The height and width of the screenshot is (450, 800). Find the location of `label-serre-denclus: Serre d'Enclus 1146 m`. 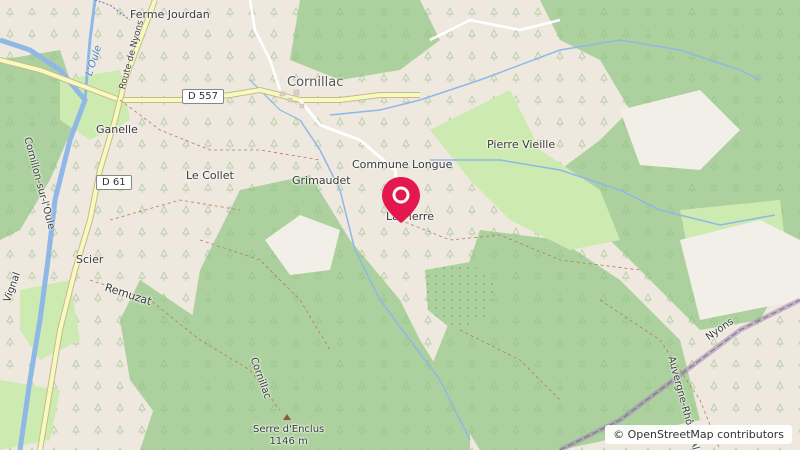

label-serre-denclus: Serre d'Enclus 1146 m is located at coordinates (288, 436).